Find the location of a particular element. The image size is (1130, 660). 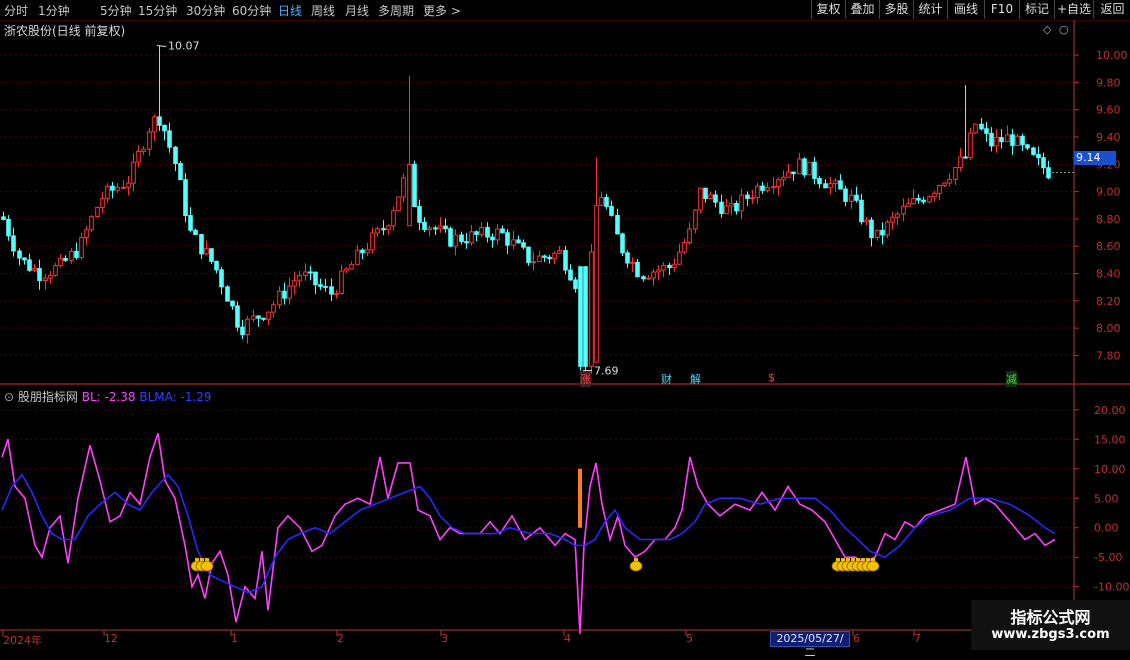

event-marker-jian: 减 is located at coordinates (1011, 379).